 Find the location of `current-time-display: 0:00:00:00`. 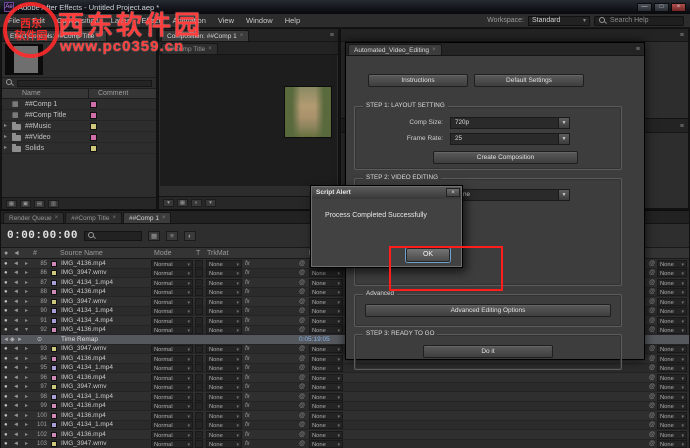

current-time-display: 0:00:00:00 is located at coordinates (42, 236).